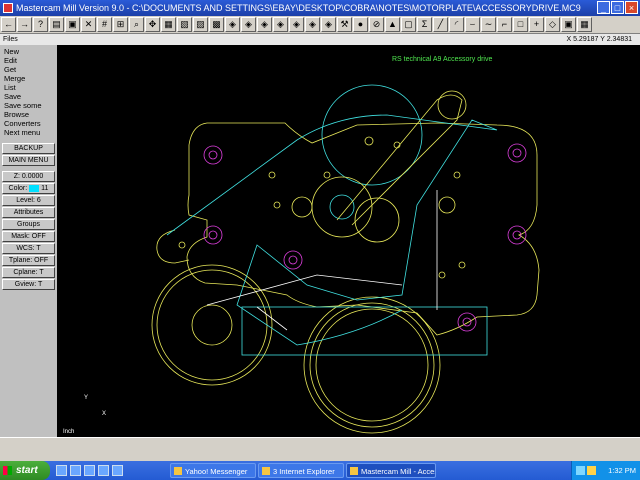  What do you see at coordinates (40, 24) in the screenshot?
I see `help-icon: ?` at bounding box center [40, 24].